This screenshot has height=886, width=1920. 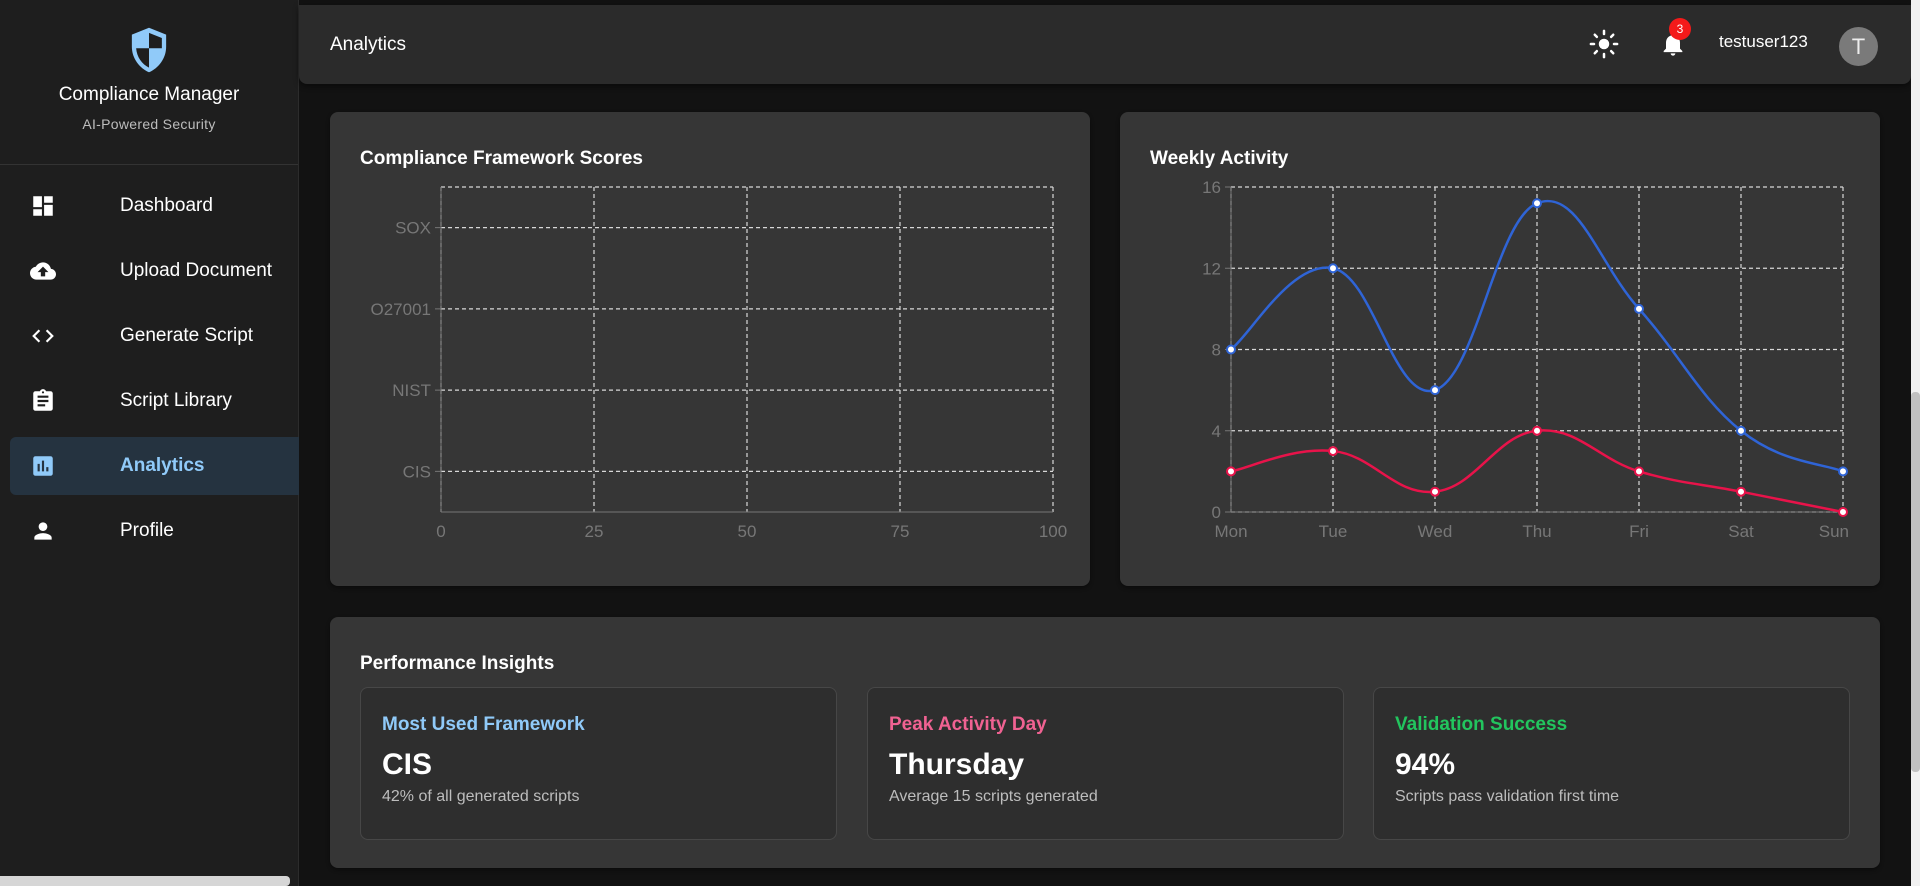 What do you see at coordinates (483, 724) in the screenshot?
I see `insight-heading: Most Used Framework` at bounding box center [483, 724].